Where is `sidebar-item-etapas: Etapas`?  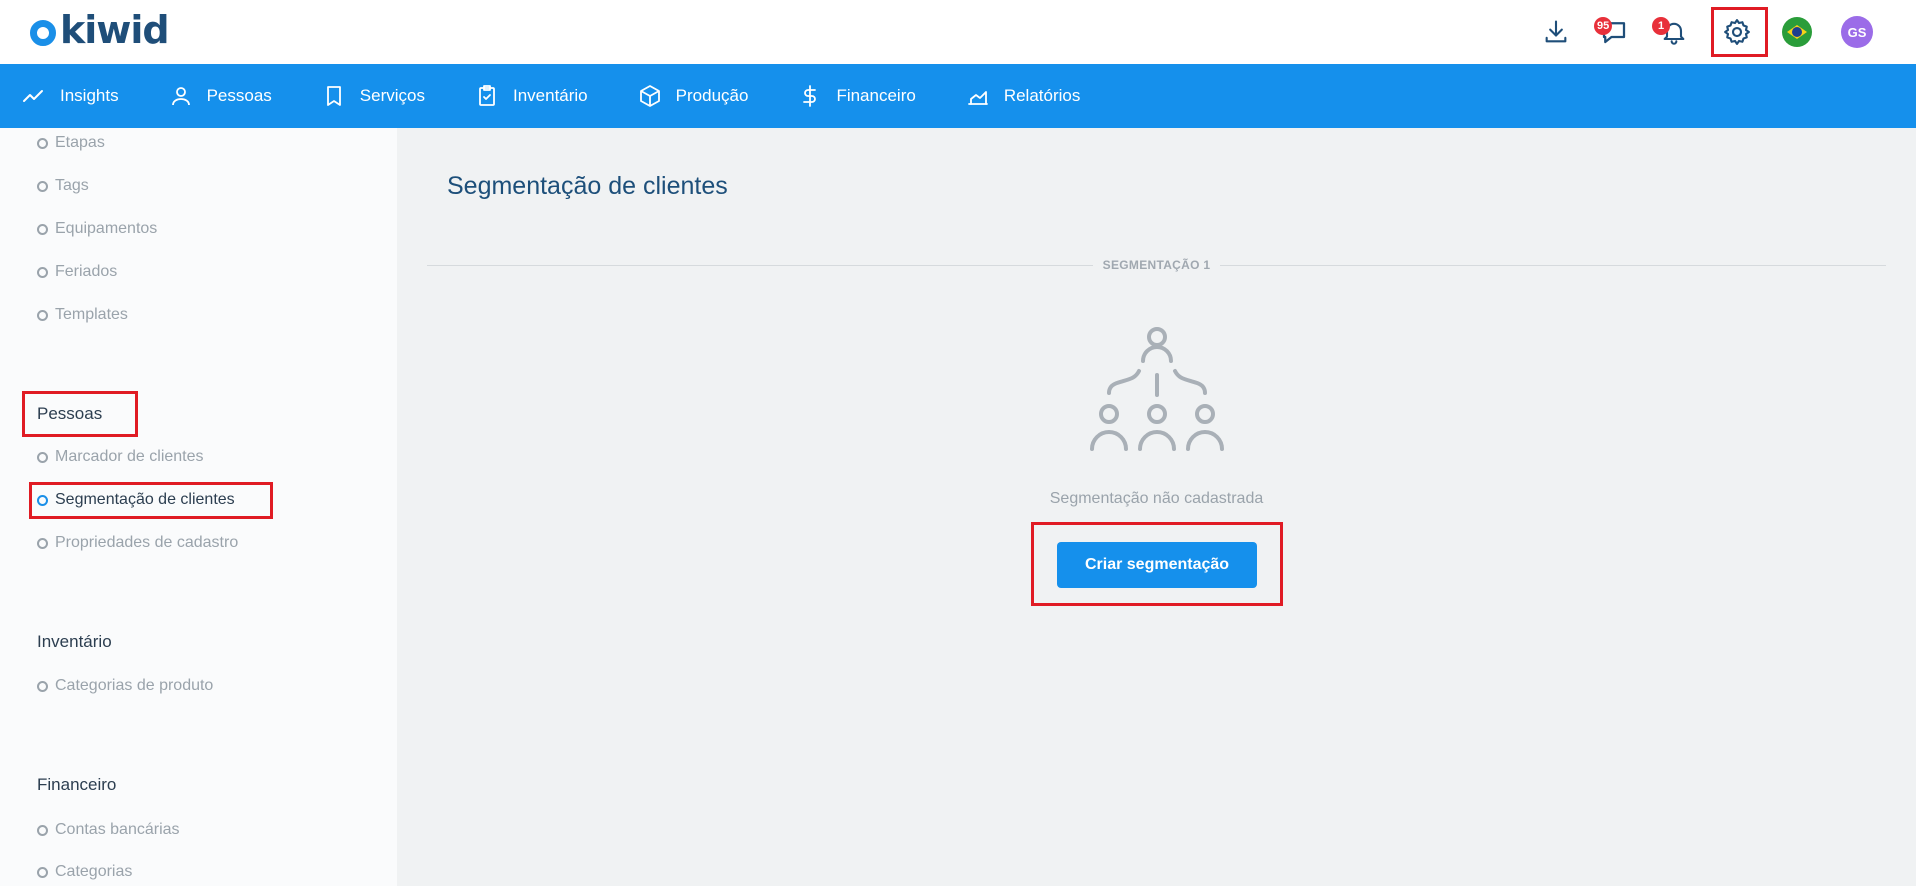 sidebar-item-etapas: Etapas is located at coordinates (71, 143).